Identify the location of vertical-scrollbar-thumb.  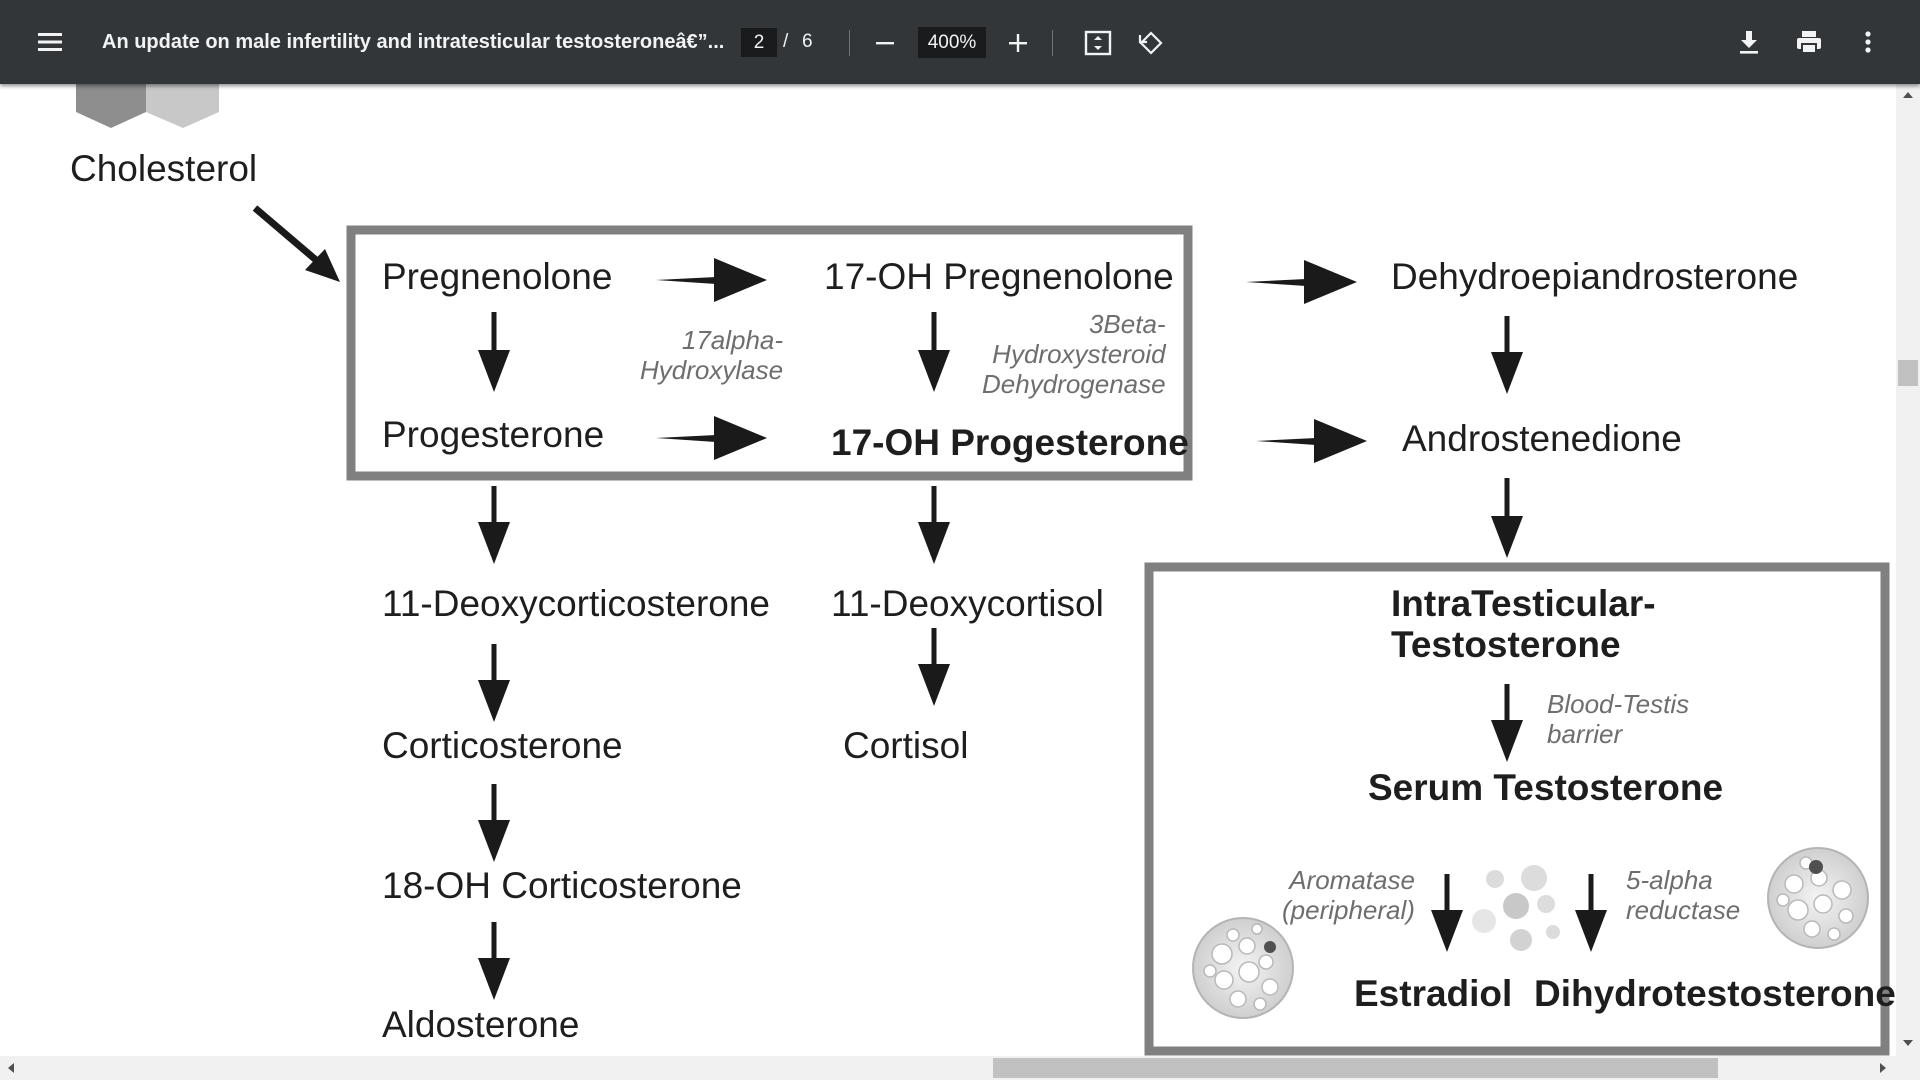
(1908, 373).